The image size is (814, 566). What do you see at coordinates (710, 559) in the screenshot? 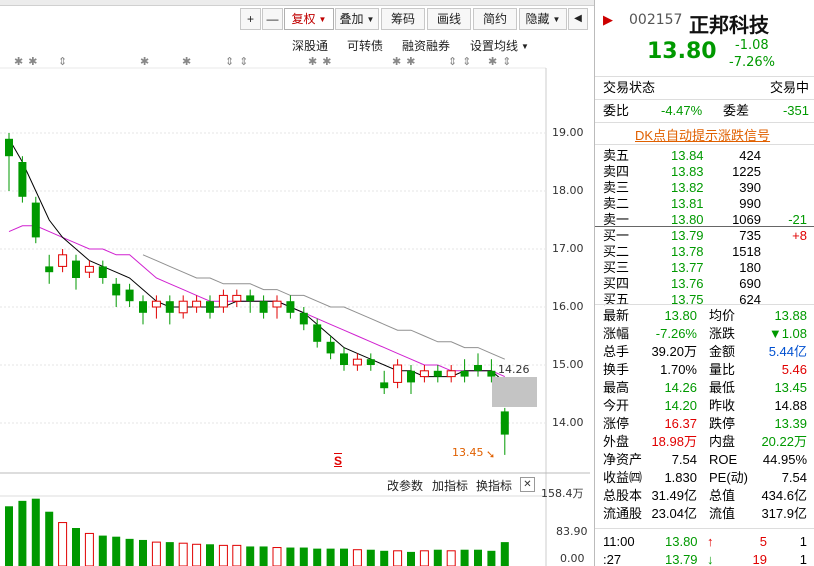
I see `tick-direction-icon: ↓` at bounding box center [710, 559].